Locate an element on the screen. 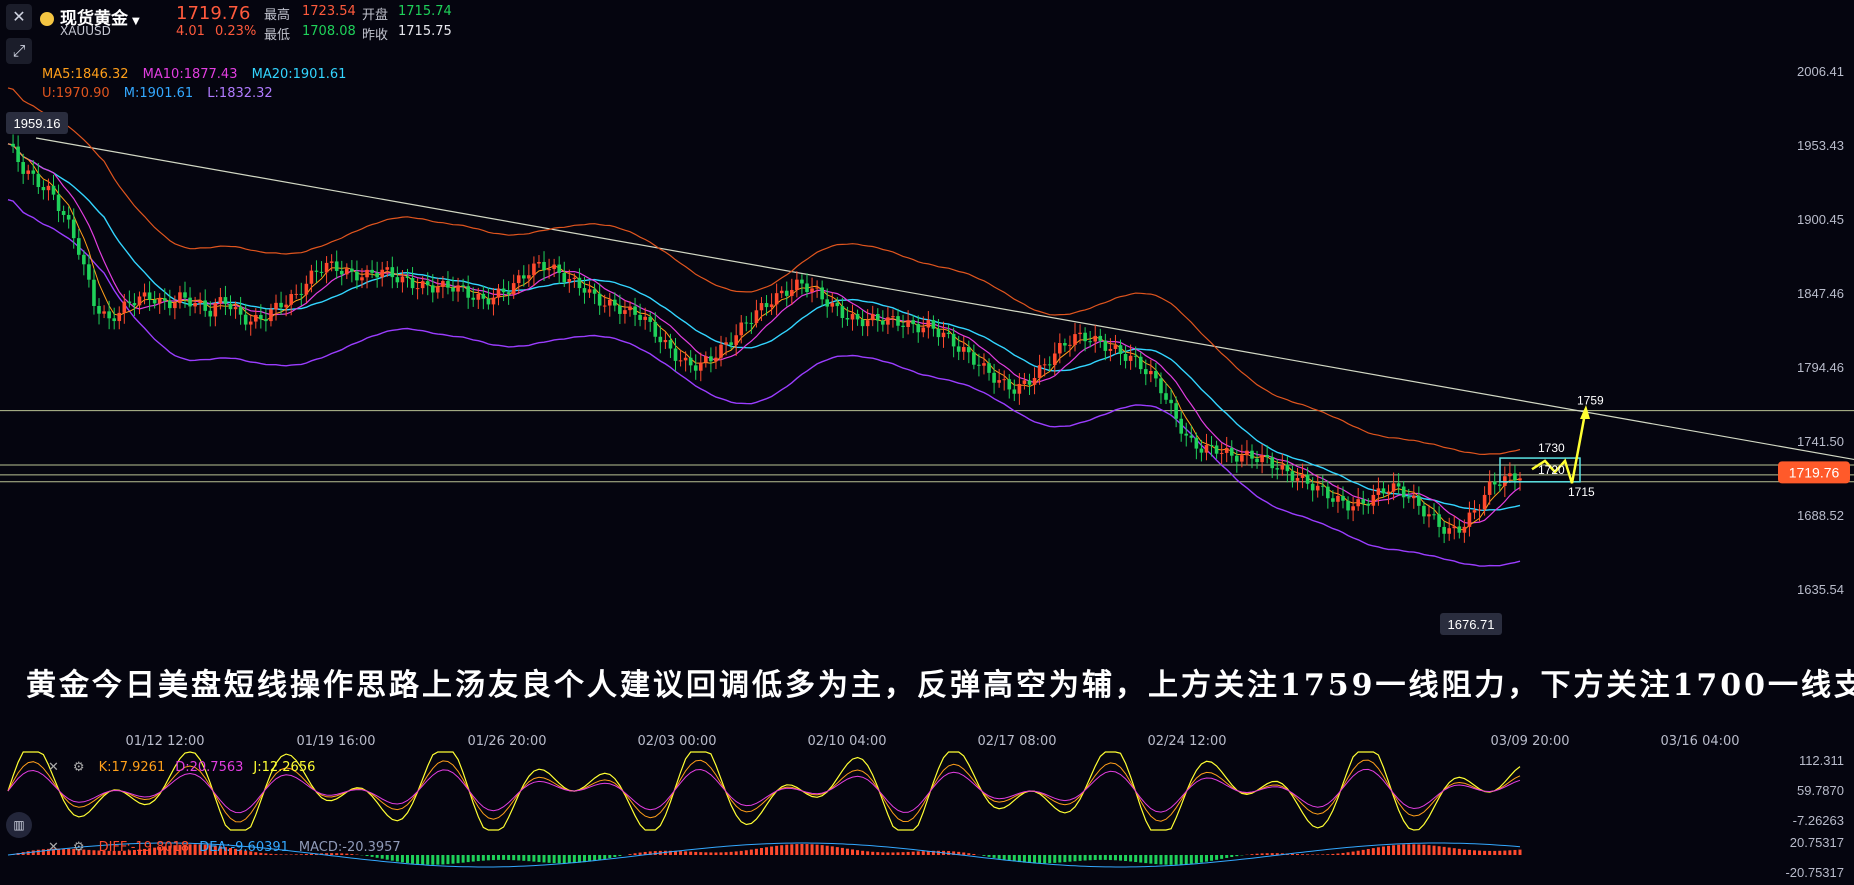 The width and height of the screenshot is (1854, 885). kdj-tick-label: 112.311 is located at coordinates (1821, 760).